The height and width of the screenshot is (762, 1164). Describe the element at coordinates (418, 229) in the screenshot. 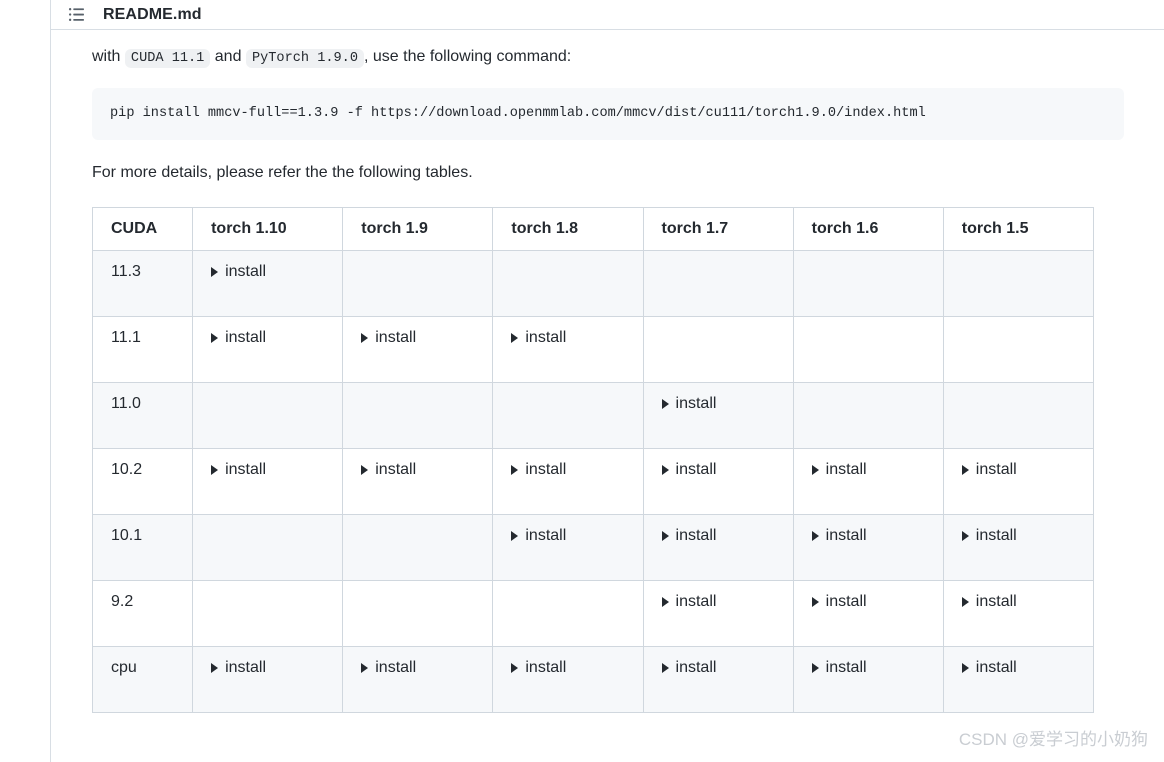

I see `column-header-torch-19: torch 1.9` at that location.